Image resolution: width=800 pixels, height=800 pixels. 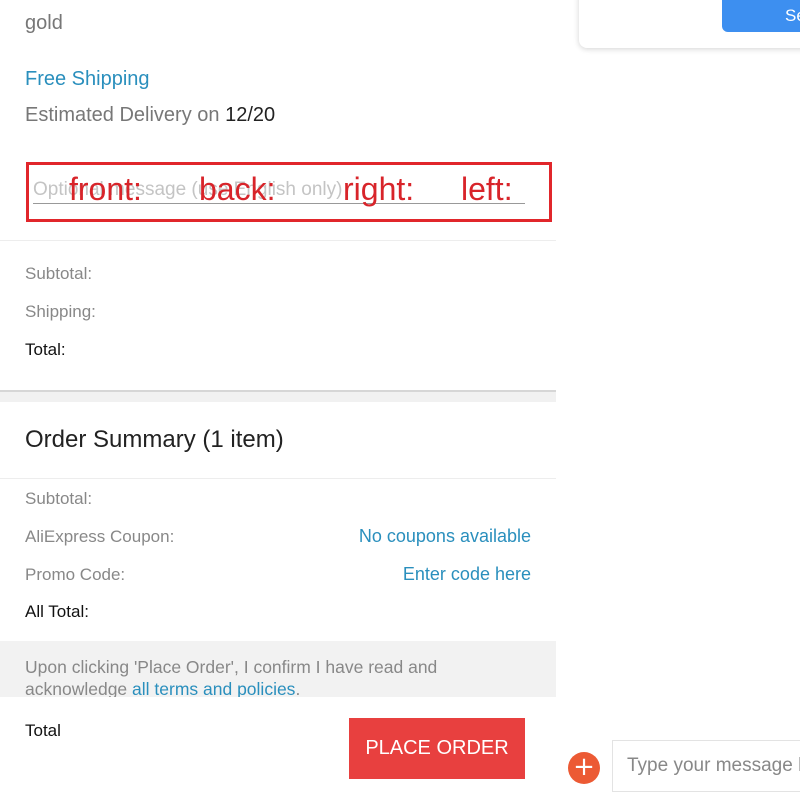 I want to click on product-variant: gold, so click(x=44, y=23).